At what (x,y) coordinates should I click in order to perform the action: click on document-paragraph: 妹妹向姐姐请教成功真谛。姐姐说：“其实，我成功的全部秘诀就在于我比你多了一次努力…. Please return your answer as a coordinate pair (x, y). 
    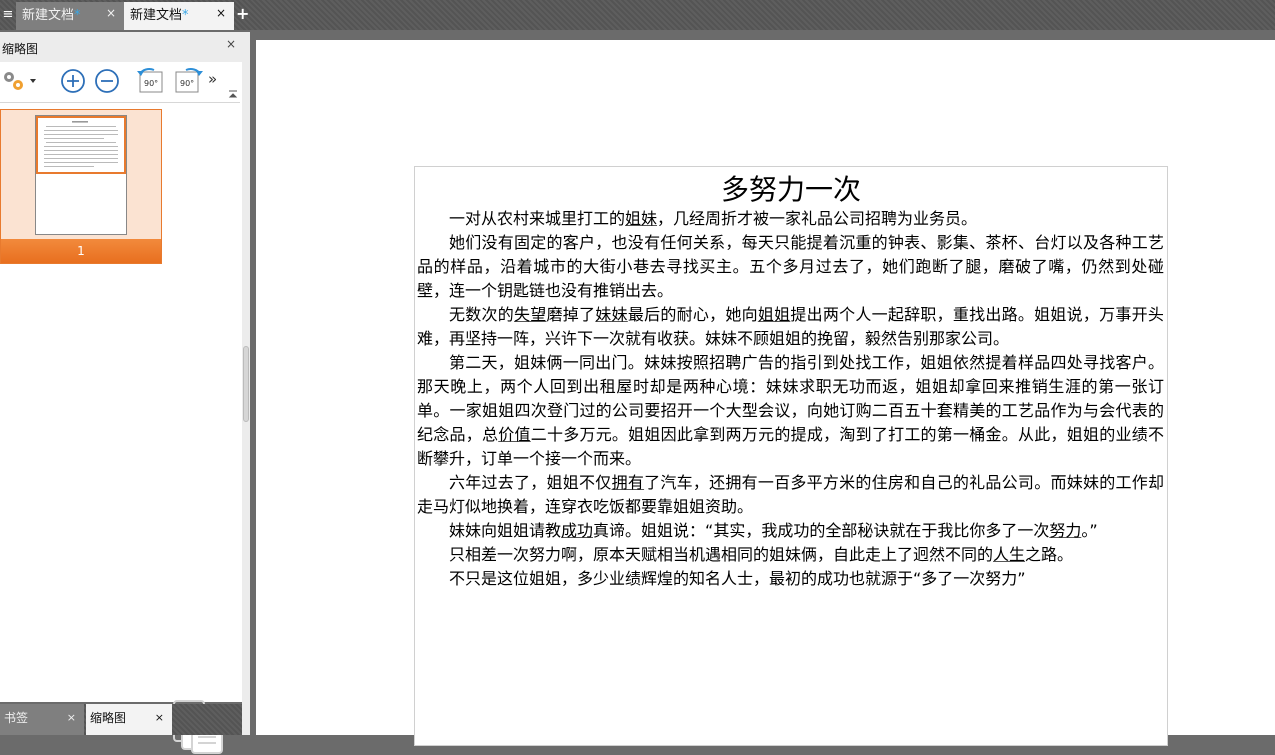
    Looking at the image, I should click on (791, 531).